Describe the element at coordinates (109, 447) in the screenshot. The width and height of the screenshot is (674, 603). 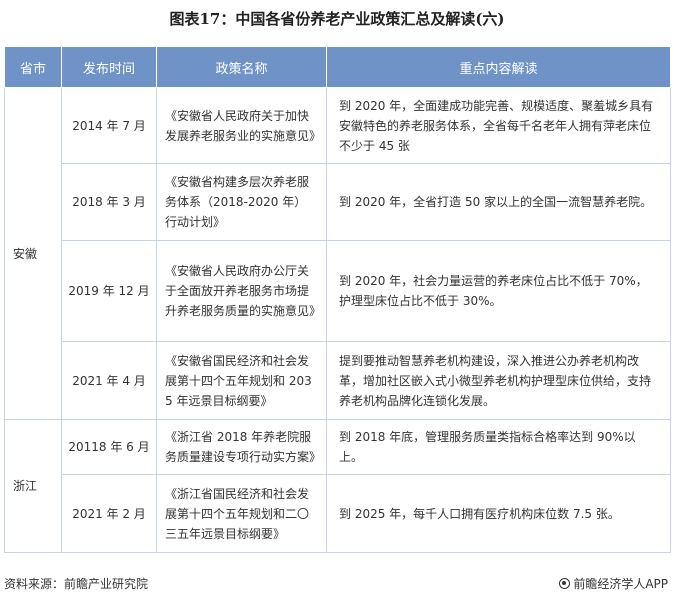
I see `date-cell: 20118 年 6 月` at that location.